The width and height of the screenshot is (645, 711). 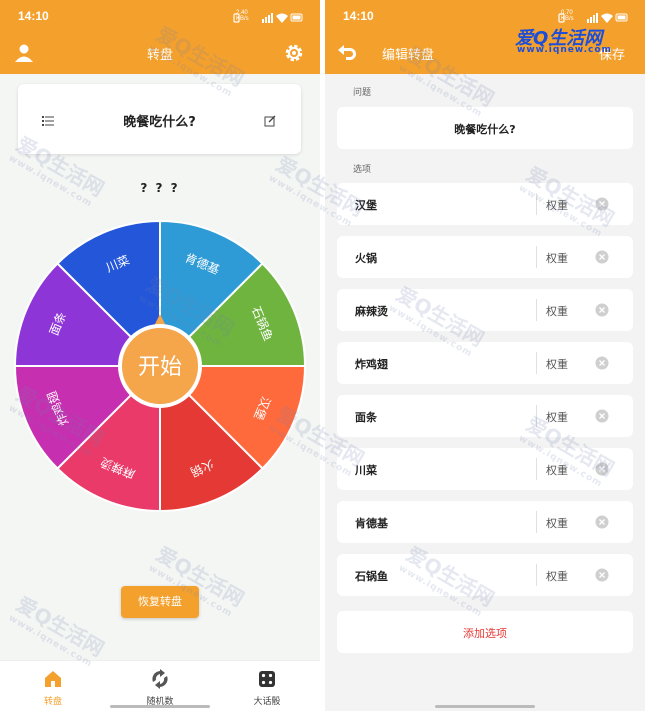 I want to click on option-row: 石锅鱼 权重, so click(x=485, y=575).